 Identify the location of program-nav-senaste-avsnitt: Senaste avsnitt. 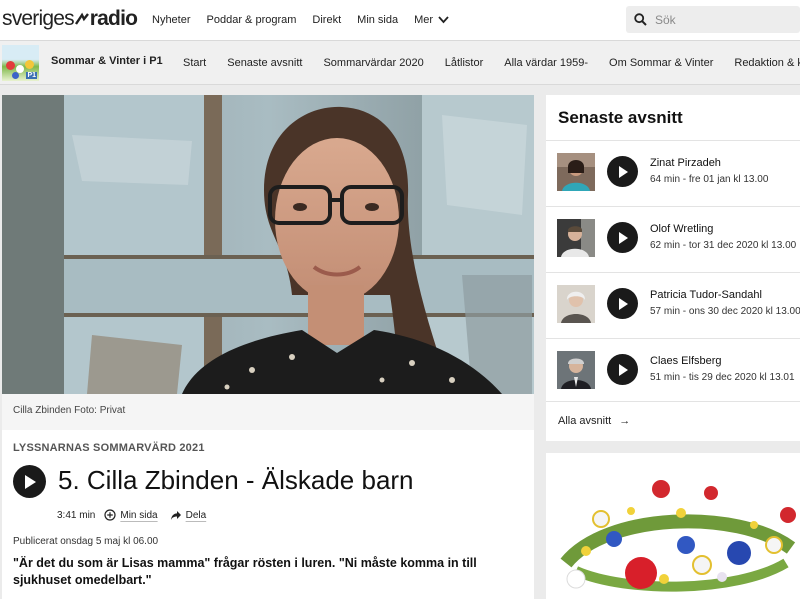
(264, 63).